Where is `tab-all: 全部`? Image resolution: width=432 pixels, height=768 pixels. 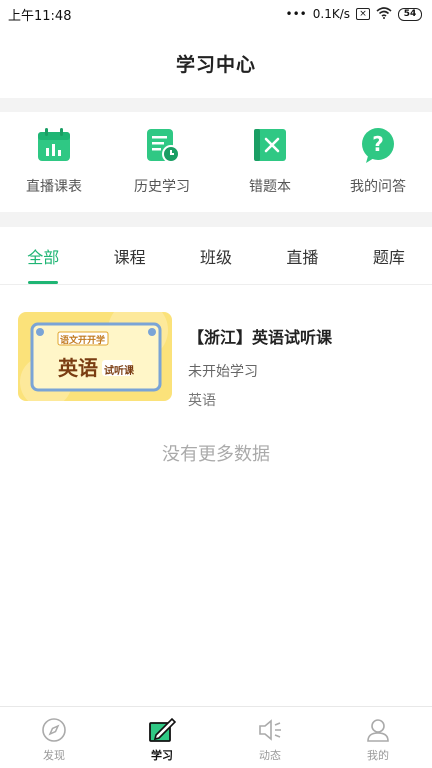 tab-all: 全部 is located at coordinates (43, 255).